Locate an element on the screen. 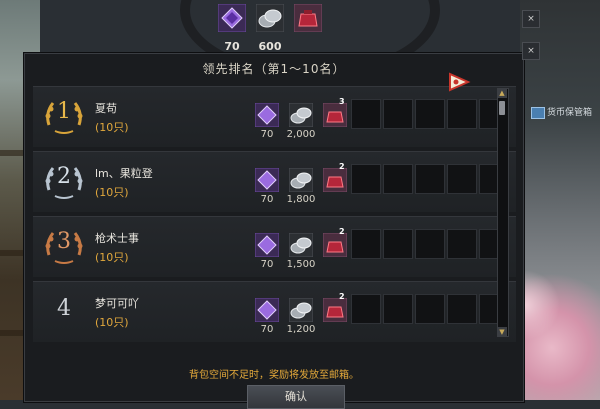 Image resolution: width=600 pixels, height=409 pixels. coin-reward: 1,200 is located at coordinates (301, 329).